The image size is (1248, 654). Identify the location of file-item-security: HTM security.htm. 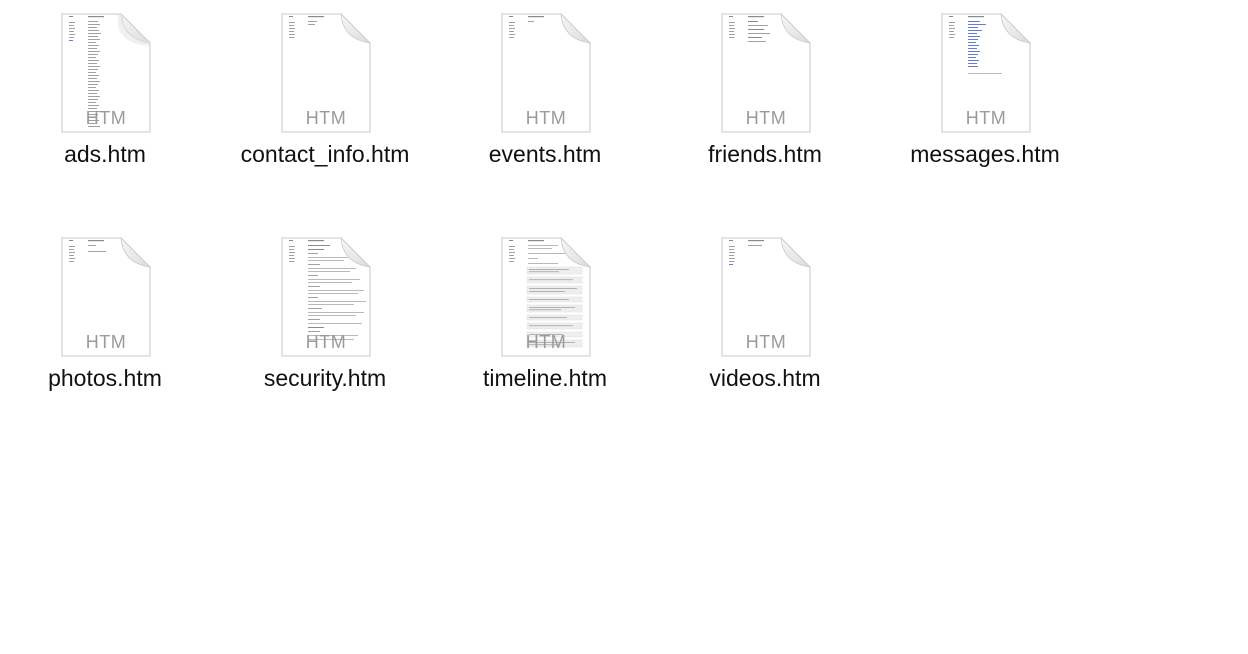
(330, 329).